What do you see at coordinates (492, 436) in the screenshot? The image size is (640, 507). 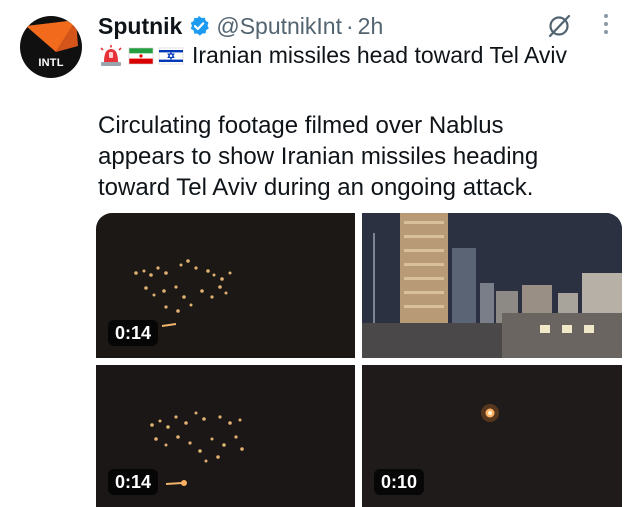 I see `video-thumbnail: 0:10` at bounding box center [492, 436].